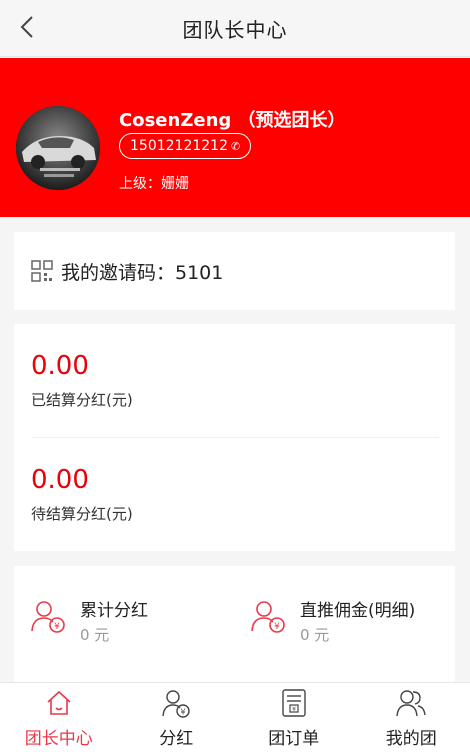 The height and width of the screenshot is (754, 470). What do you see at coordinates (411, 703) in the screenshot?
I see `team-icon` at bounding box center [411, 703].